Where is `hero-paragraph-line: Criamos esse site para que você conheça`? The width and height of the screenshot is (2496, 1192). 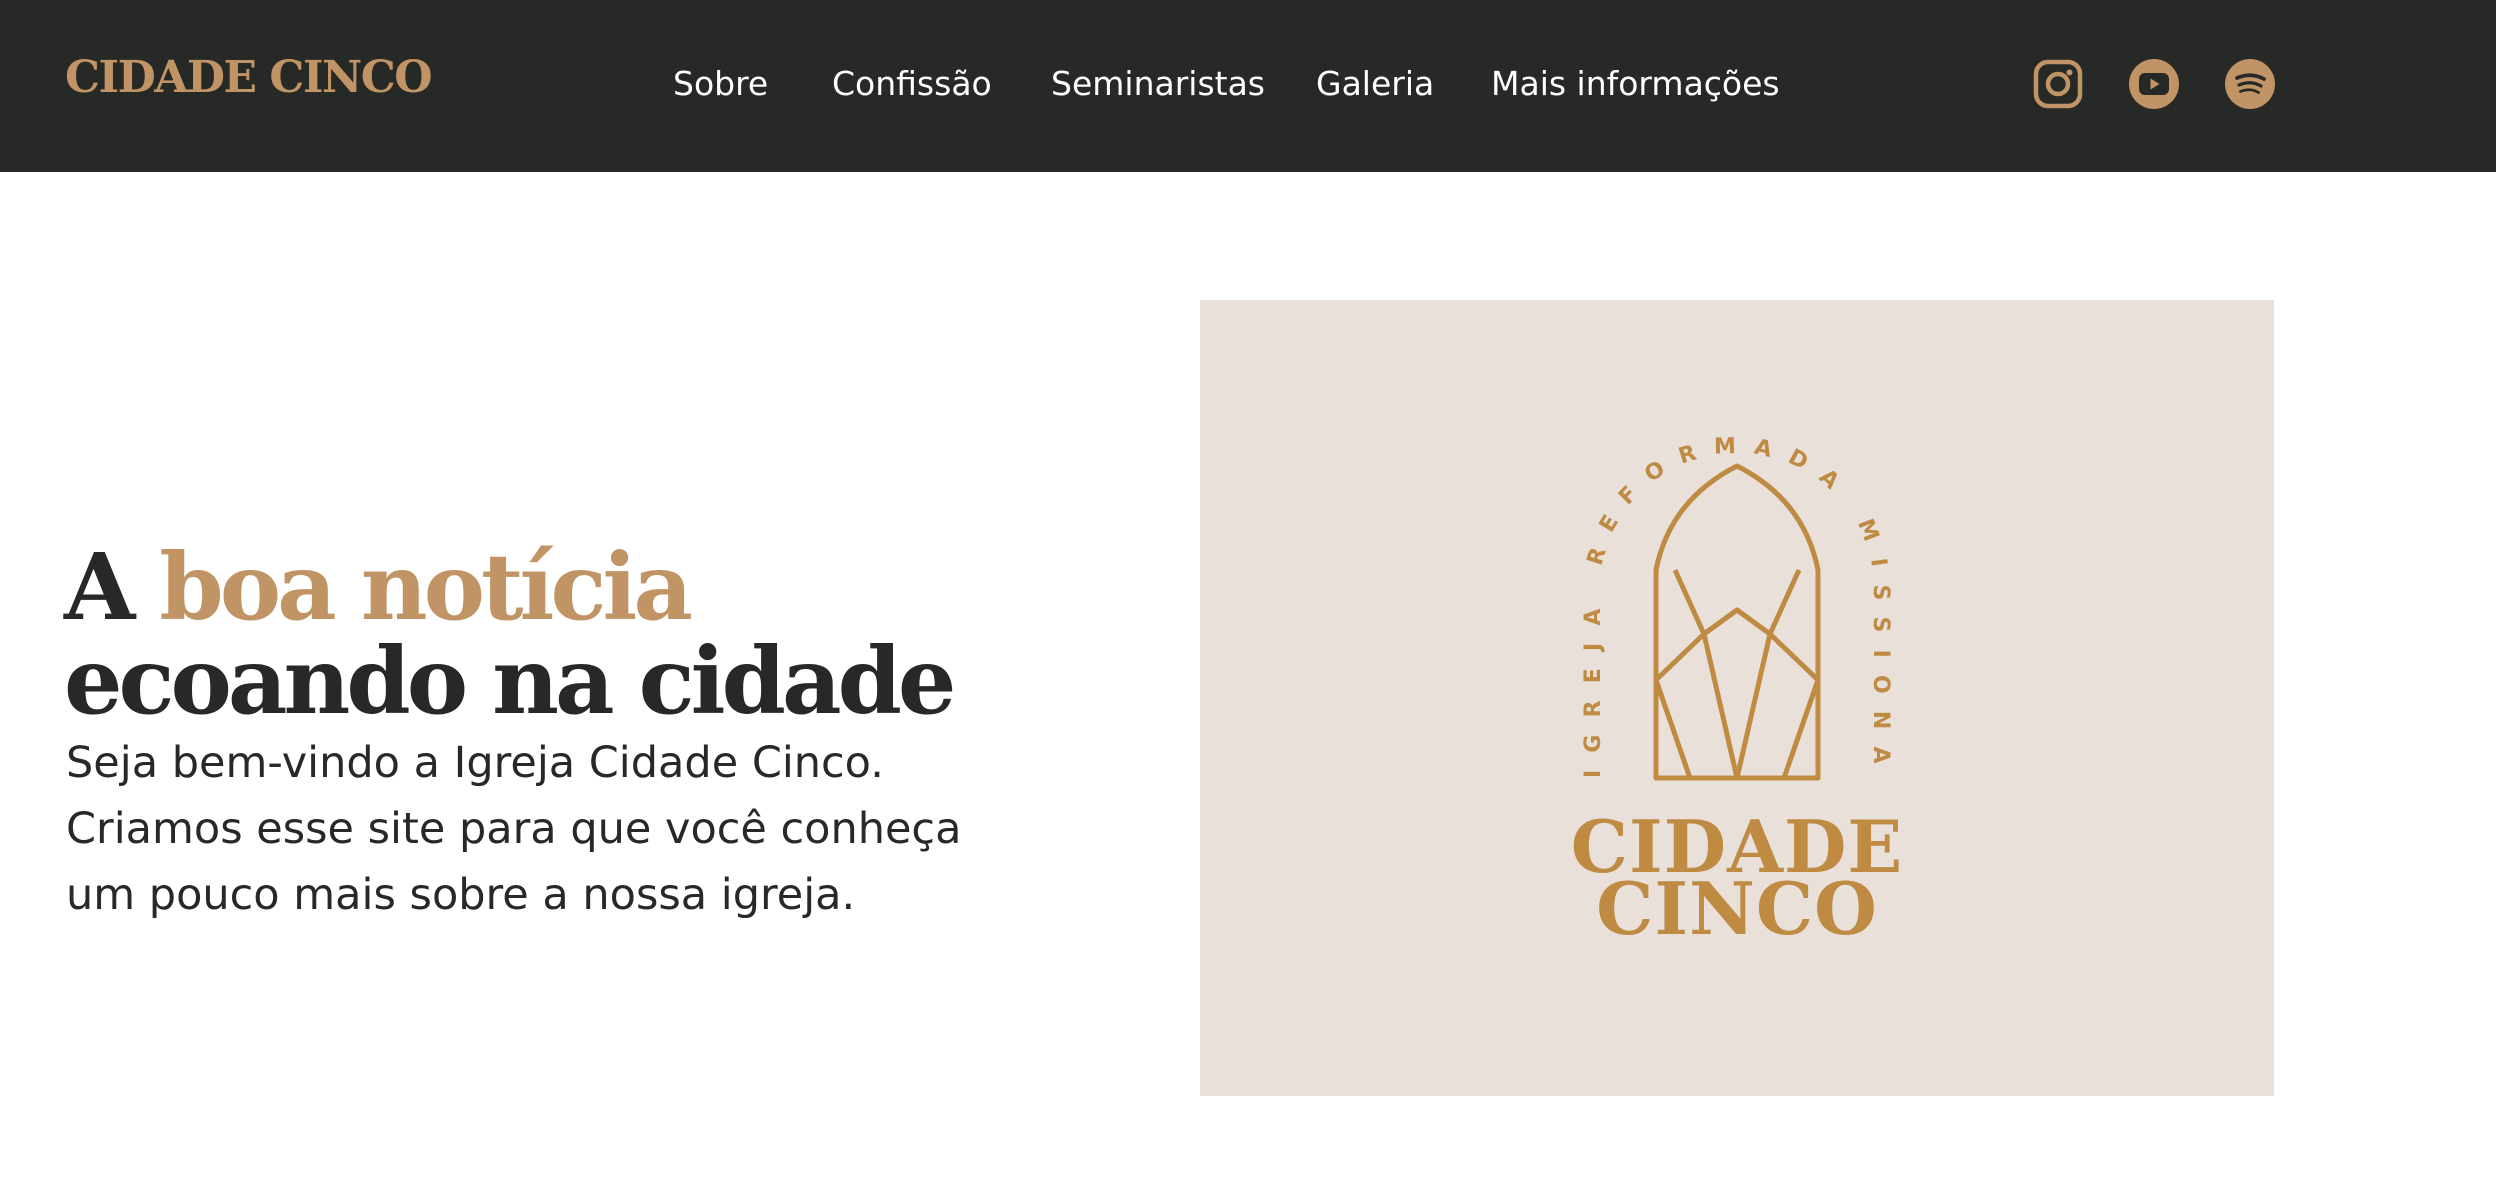 hero-paragraph-line: Criamos esse site para que você conheça is located at coordinates (514, 829).